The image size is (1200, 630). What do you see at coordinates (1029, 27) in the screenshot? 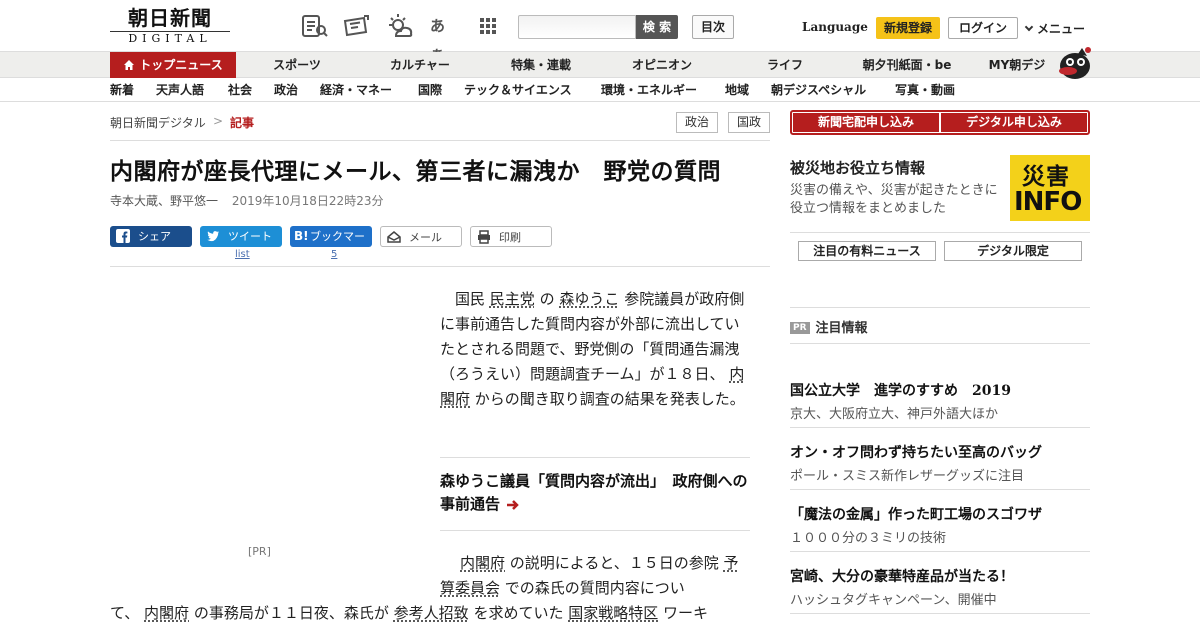
I see `chevron-down-icon` at bounding box center [1029, 27].